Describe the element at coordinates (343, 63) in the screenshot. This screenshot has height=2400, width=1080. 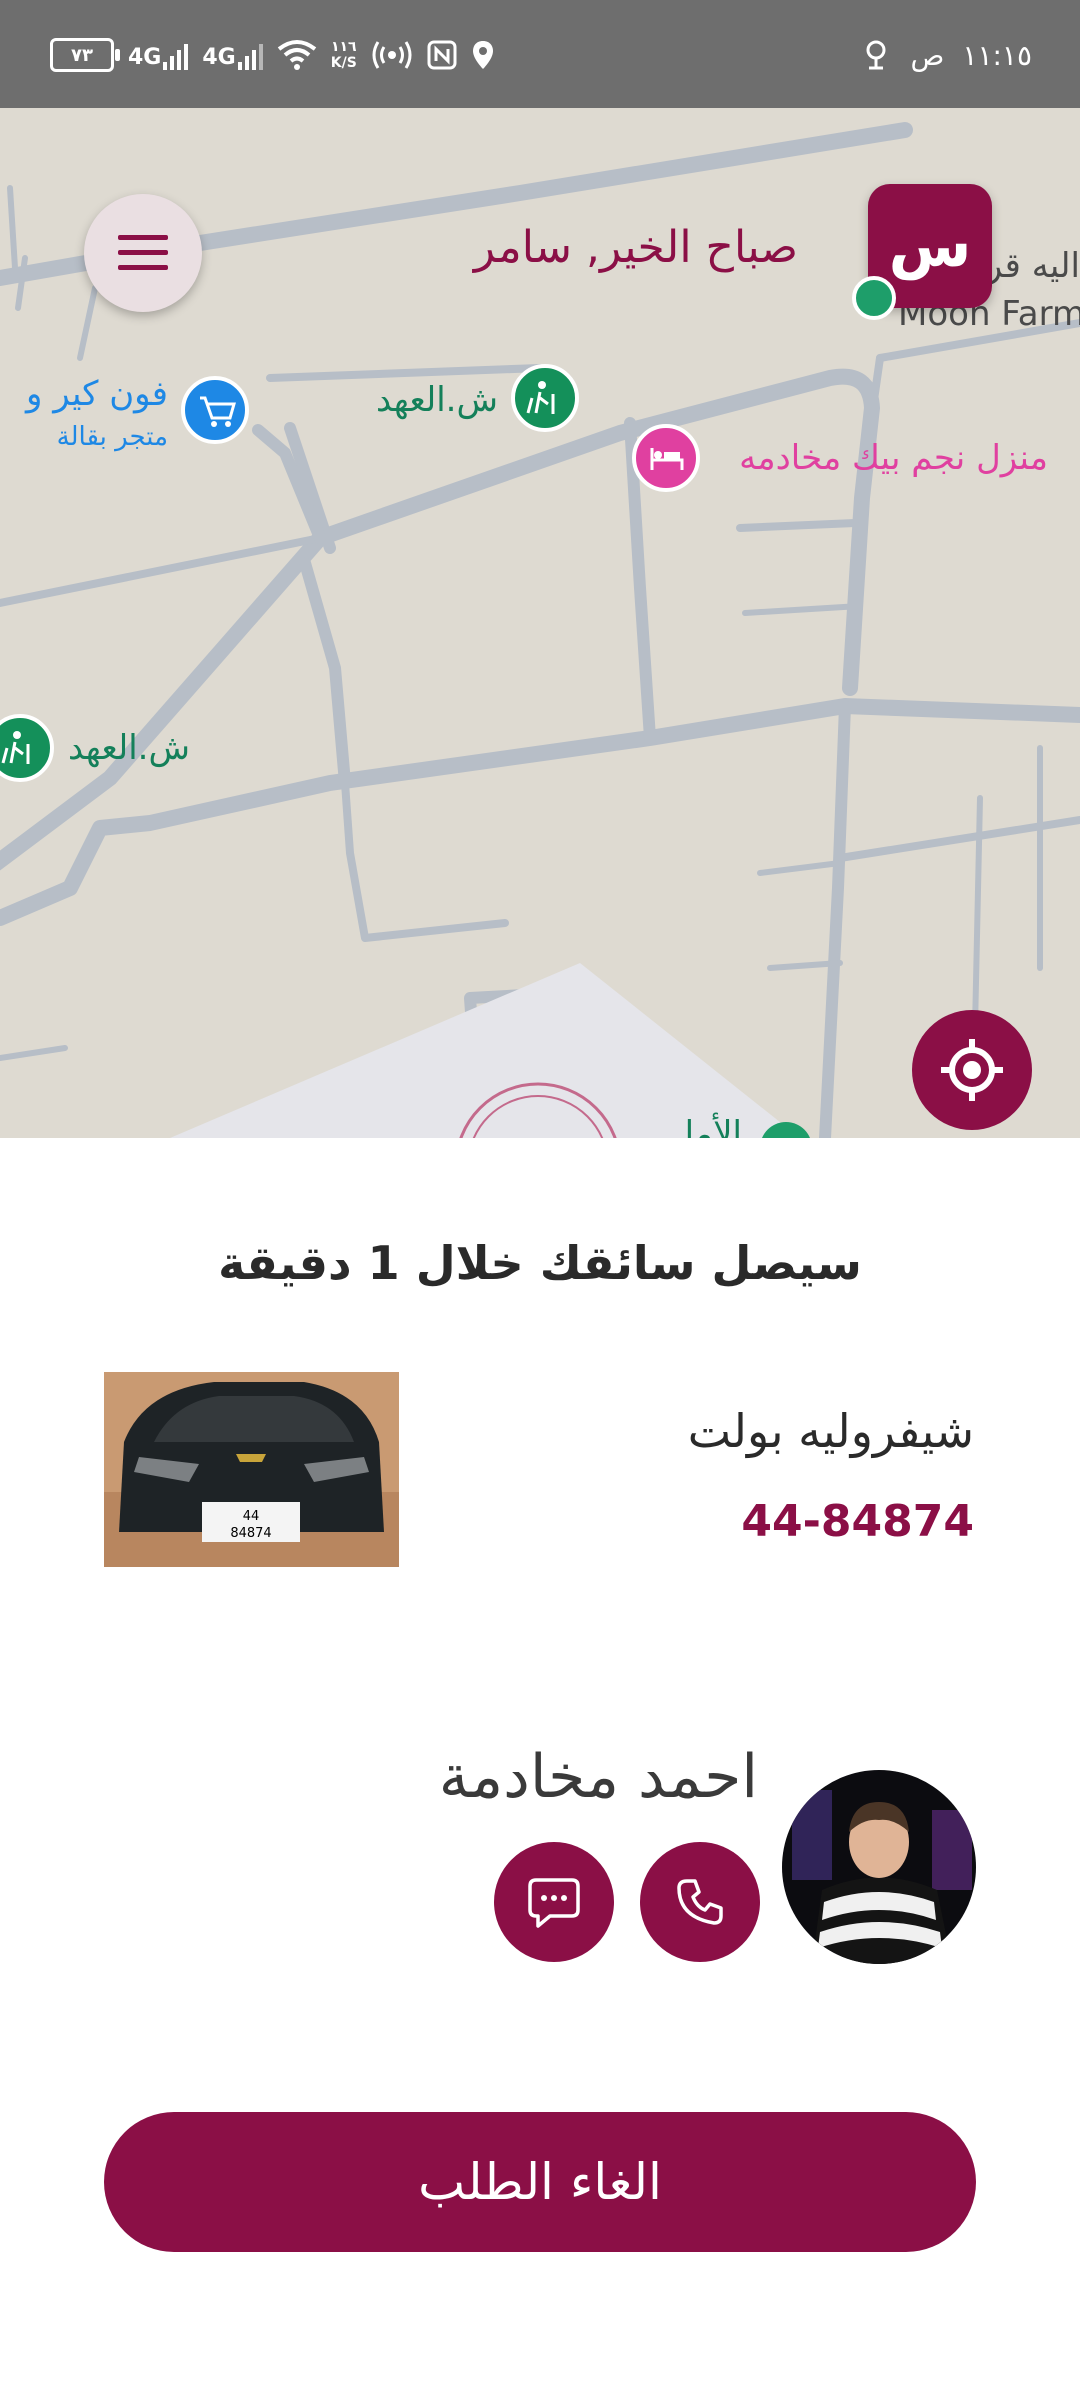
I see `speed-unit: K/S` at that location.